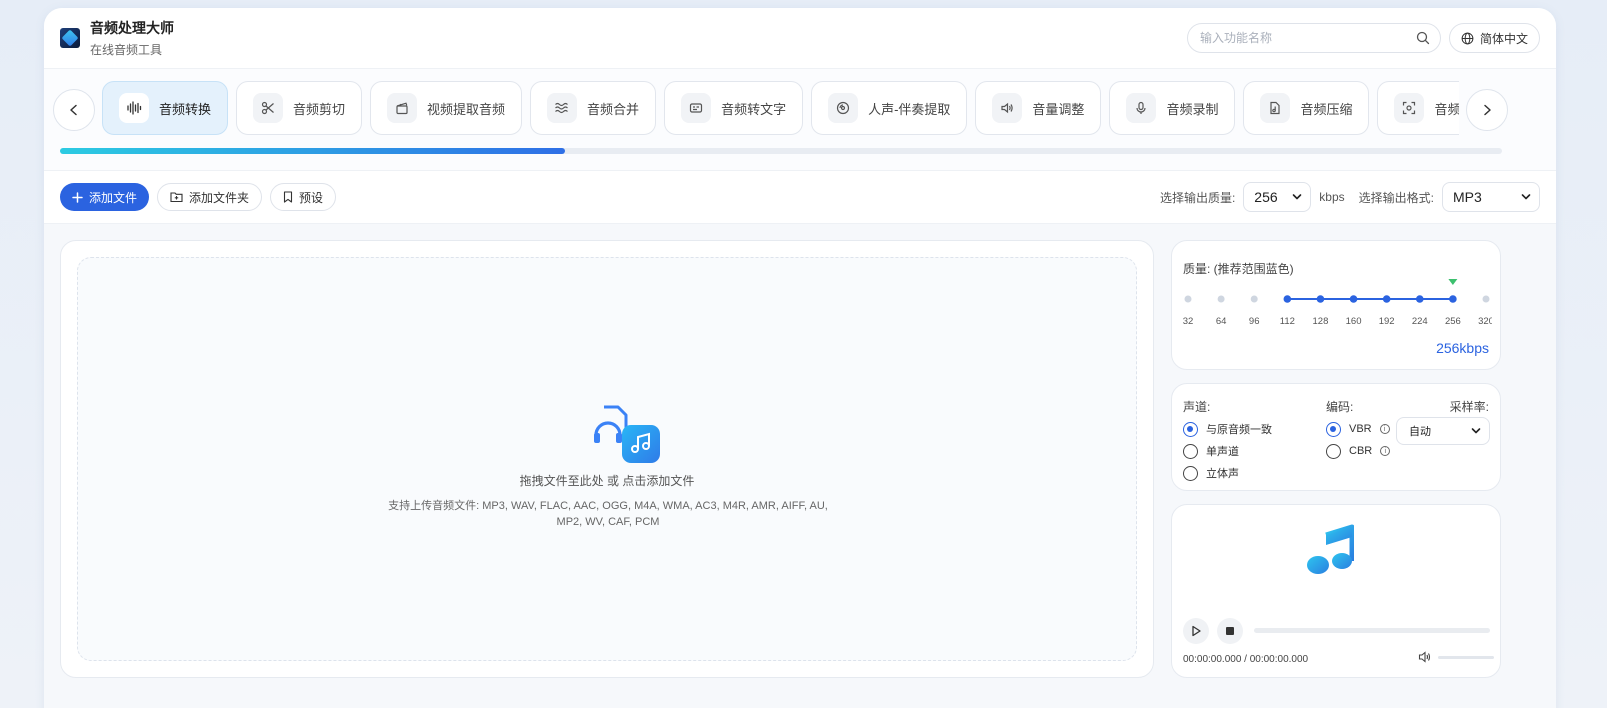  What do you see at coordinates (562, 108) in the screenshot?
I see `waves-icon` at bounding box center [562, 108].